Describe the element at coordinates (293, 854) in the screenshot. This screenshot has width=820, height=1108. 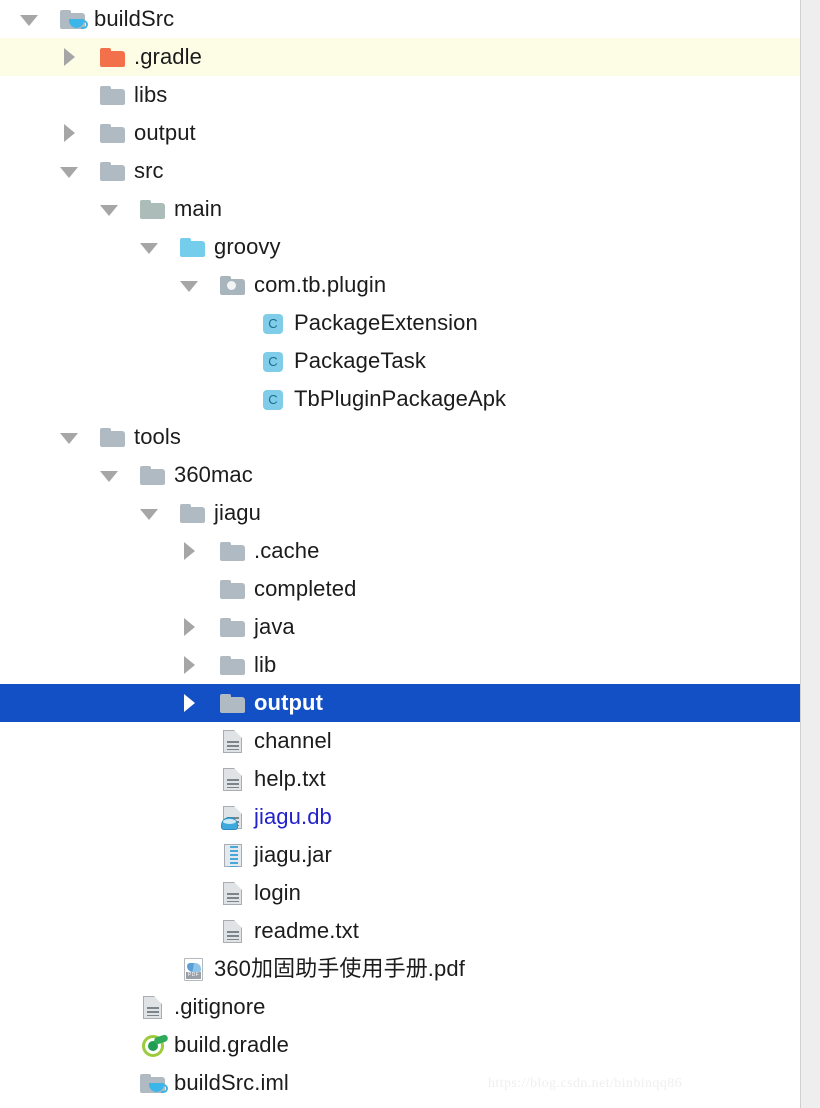
I see `tree-row-label: jiagu.jar` at that location.